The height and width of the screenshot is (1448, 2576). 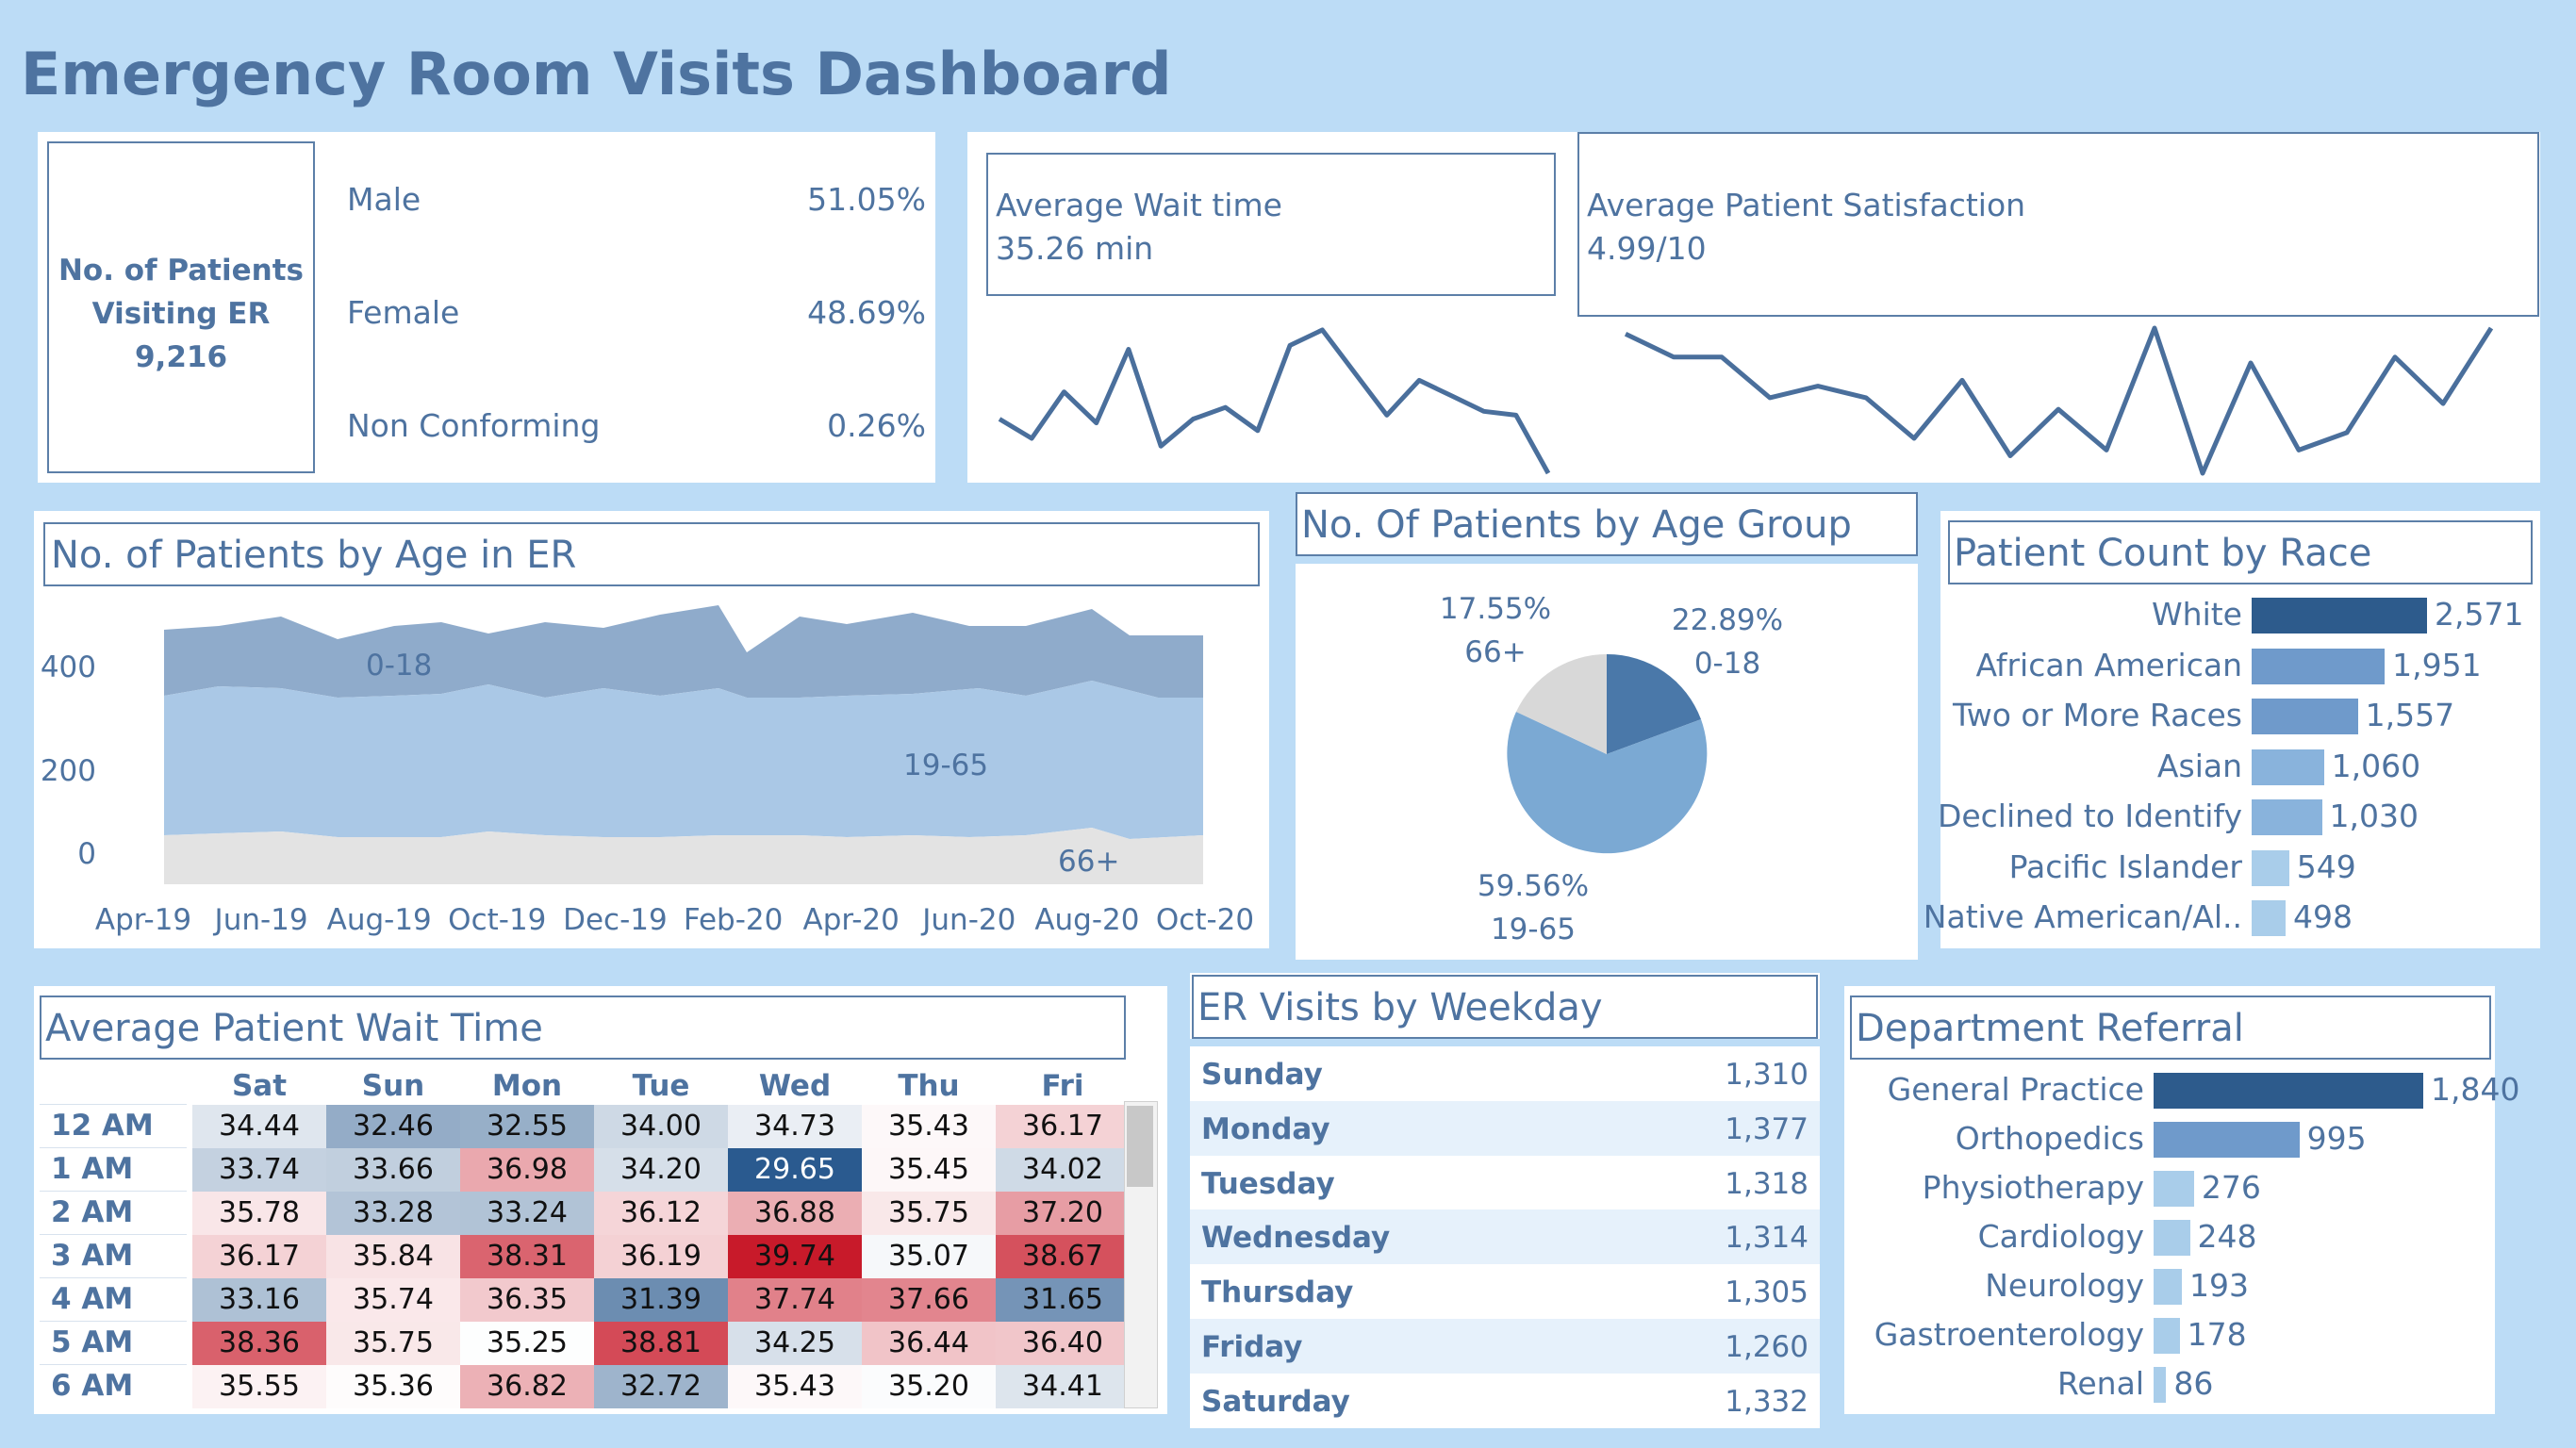 I want to click on patients-count-label: No. of Patients, so click(x=181, y=271).